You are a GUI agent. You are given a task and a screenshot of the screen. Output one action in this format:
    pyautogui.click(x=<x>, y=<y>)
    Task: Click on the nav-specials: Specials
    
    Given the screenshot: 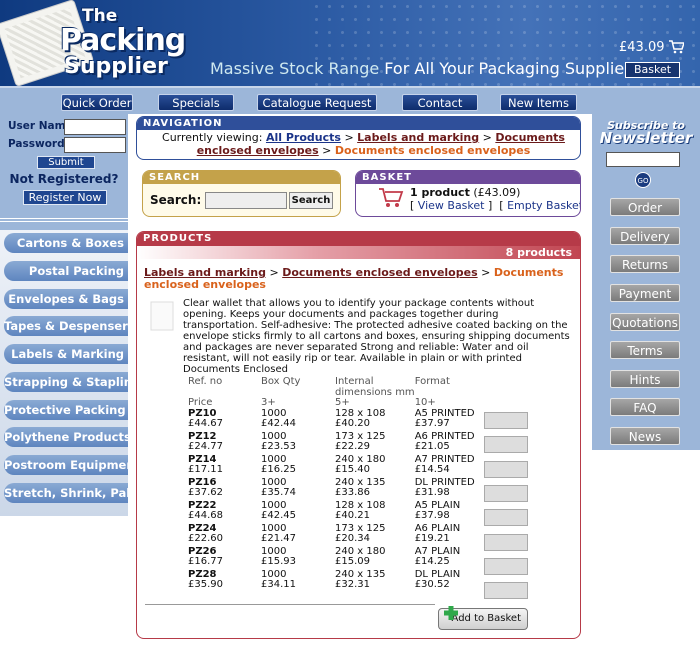 What is the action you would take?
    pyautogui.click(x=196, y=102)
    